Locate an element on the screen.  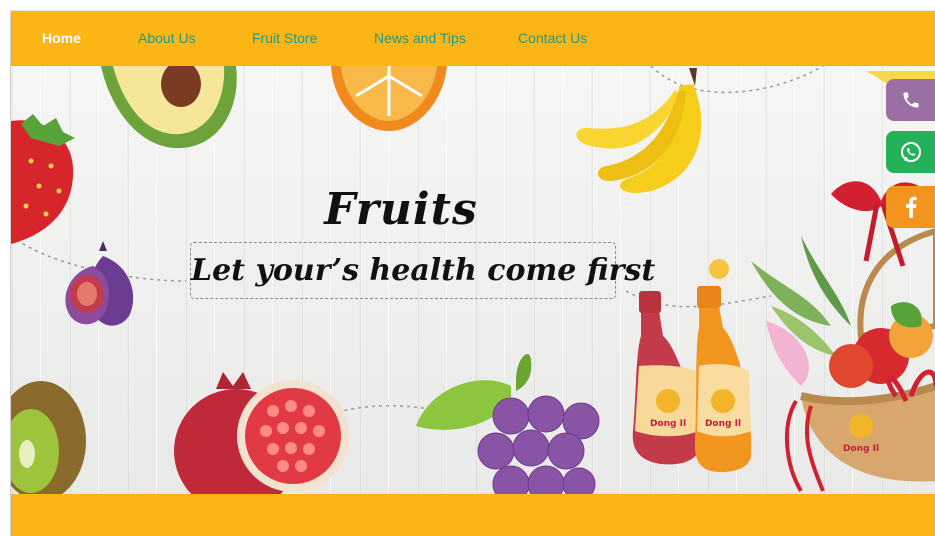
whatsapp-button is located at coordinates (910, 152).